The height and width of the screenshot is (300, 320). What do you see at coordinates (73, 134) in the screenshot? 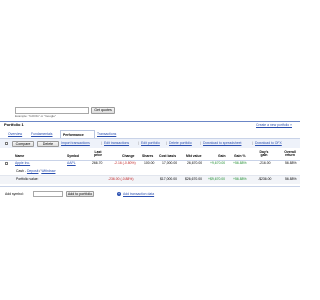
I see `tab-performance-label: Performance` at bounding box center [73, 134].